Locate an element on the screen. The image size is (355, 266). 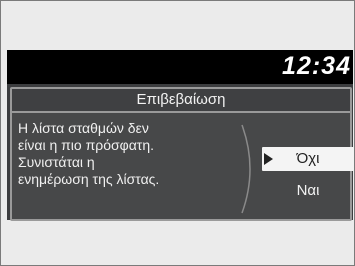
option-yes-button: Ναι is located at coordinates (308, 191).